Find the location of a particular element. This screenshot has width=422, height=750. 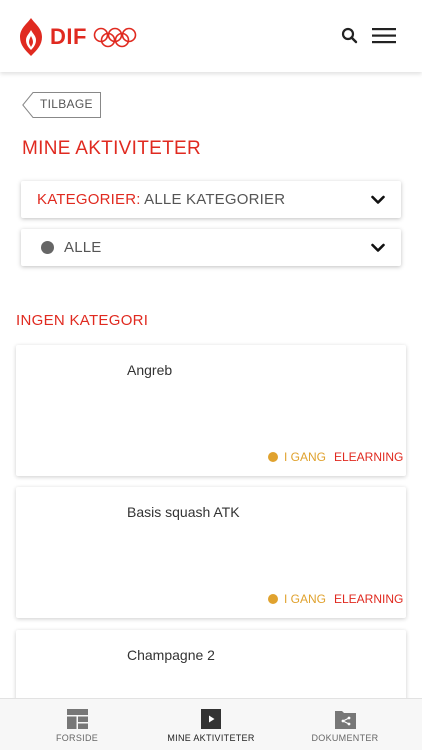

category-filter-value: ALLE KATEGORIER is located at coordinates (215, 199).